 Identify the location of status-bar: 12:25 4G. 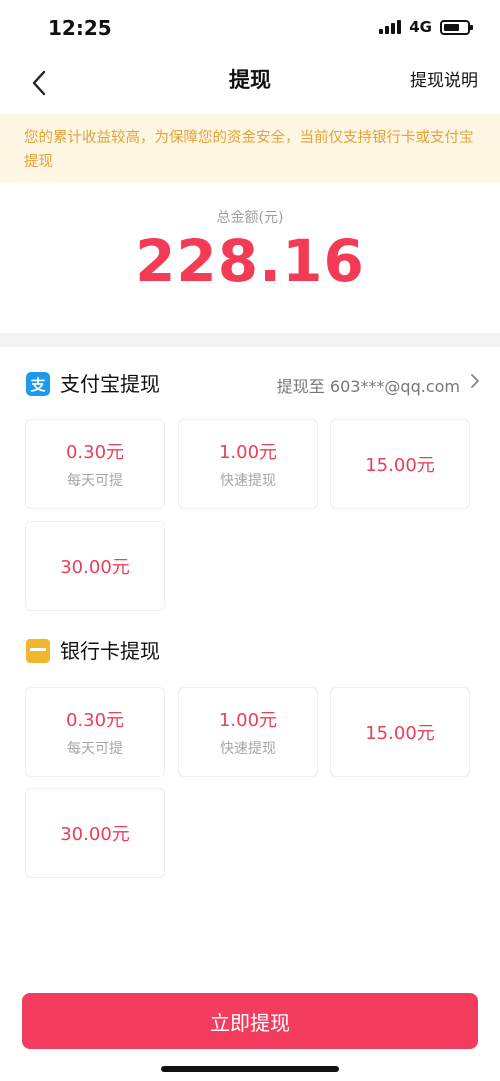
(250, 28).